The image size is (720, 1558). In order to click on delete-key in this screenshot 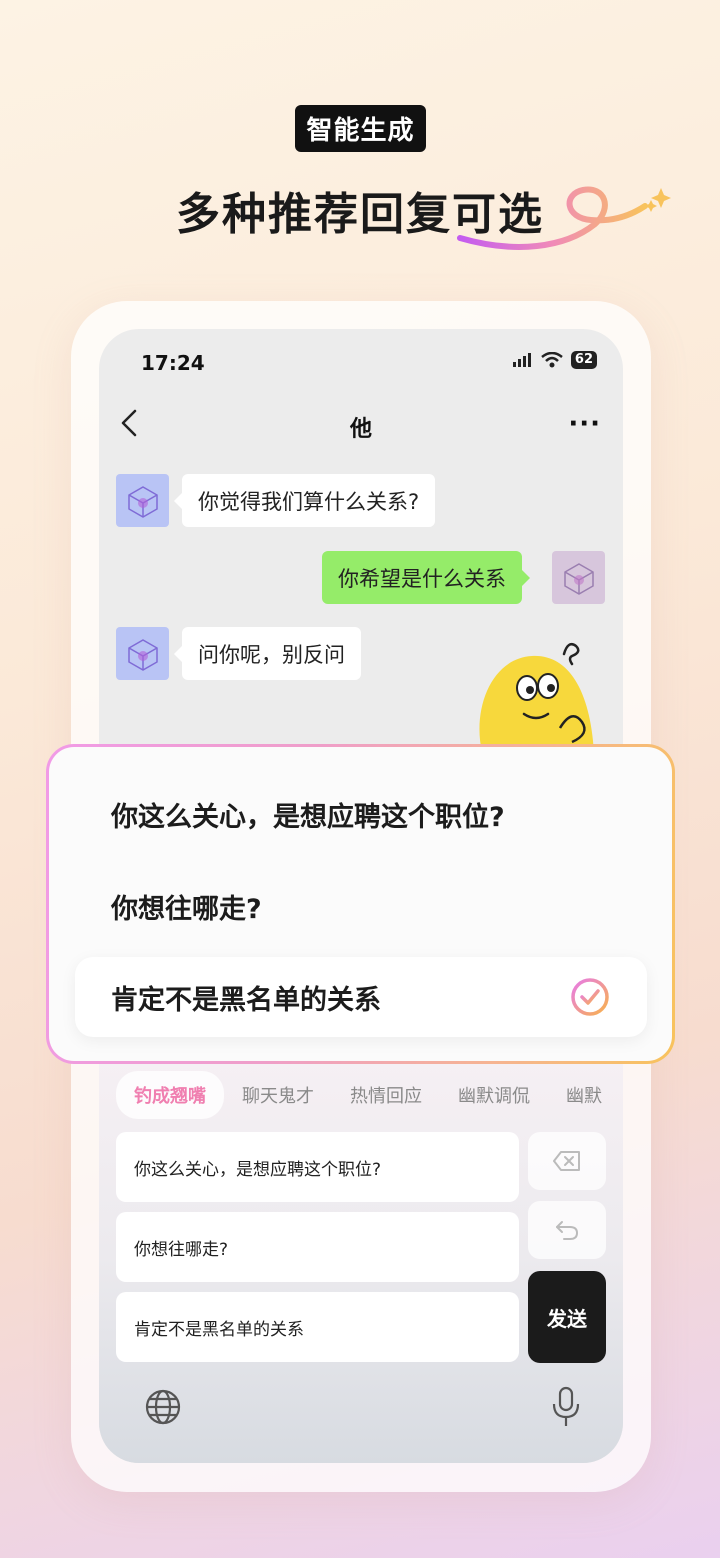, I will do `click(567, 1161)`.